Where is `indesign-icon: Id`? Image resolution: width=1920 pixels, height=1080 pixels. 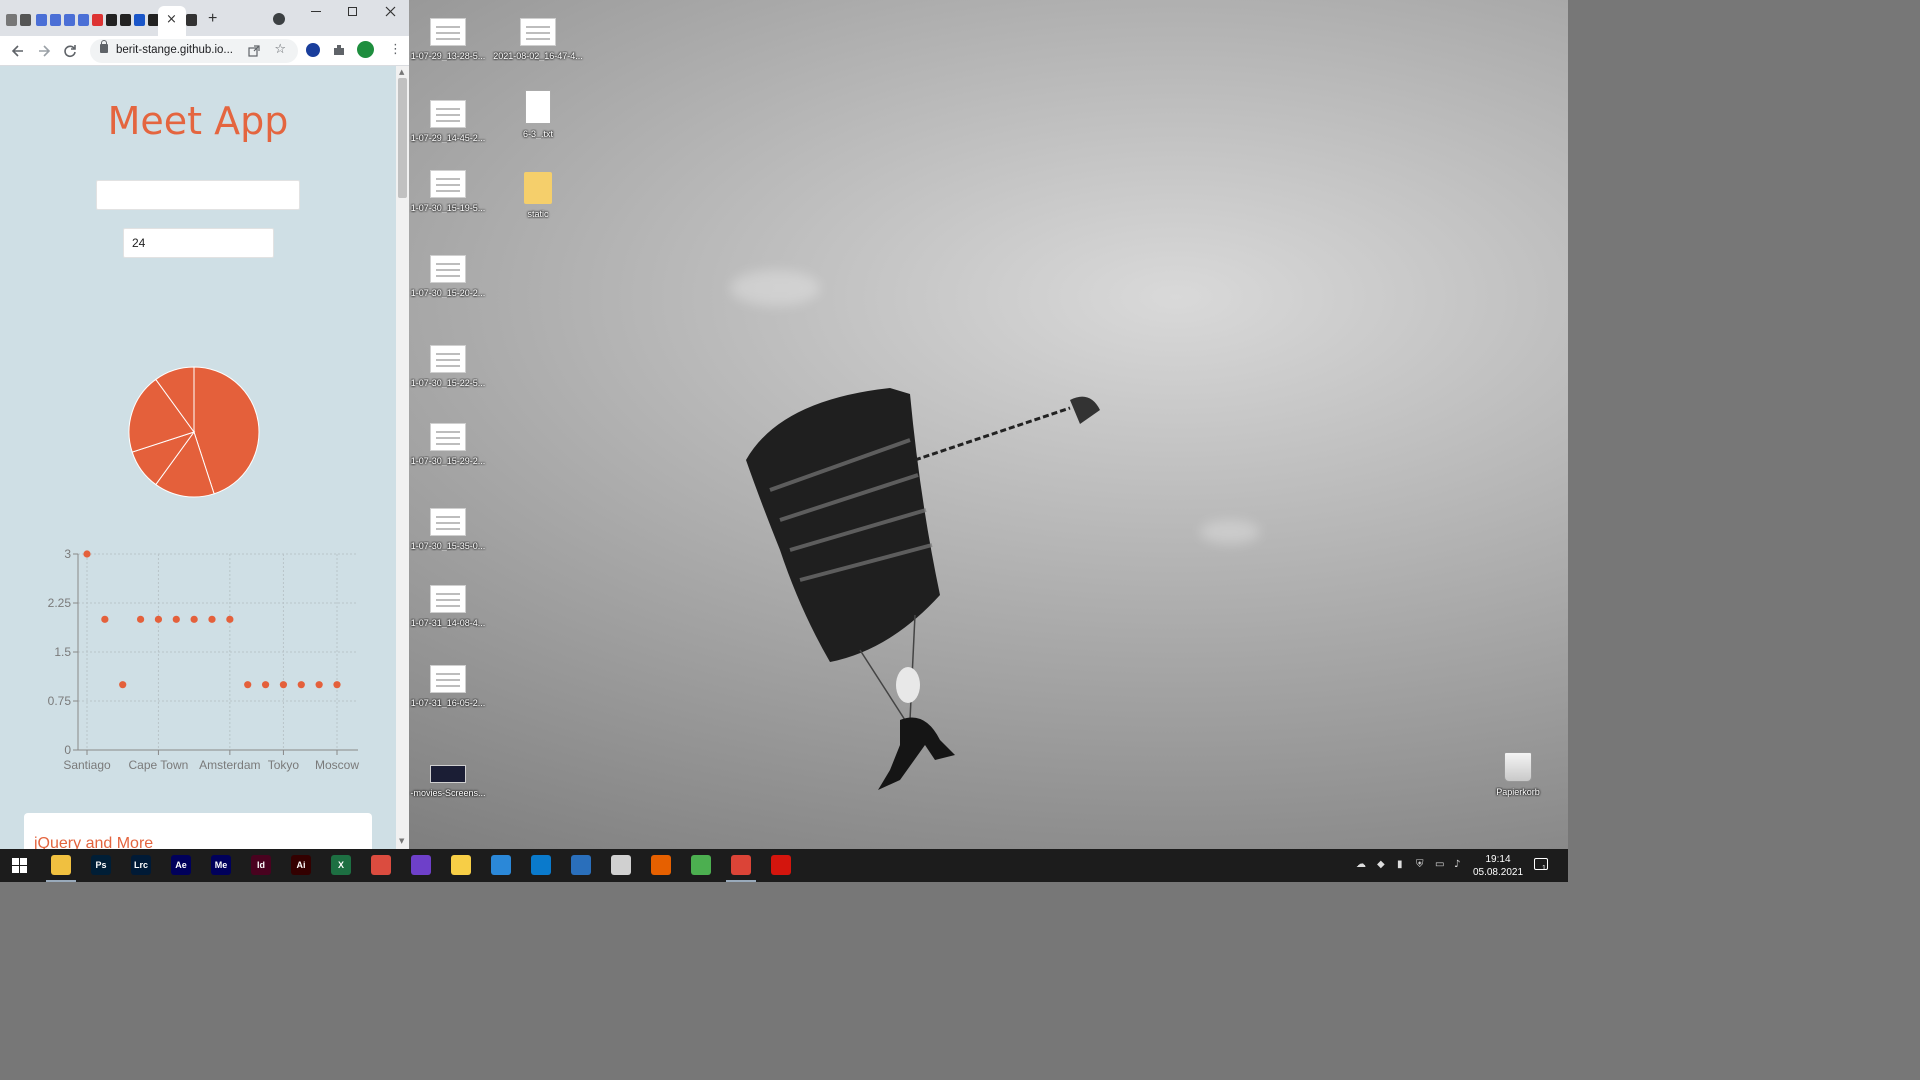
indesign-icon: Id is located at coordinates (261, 865).